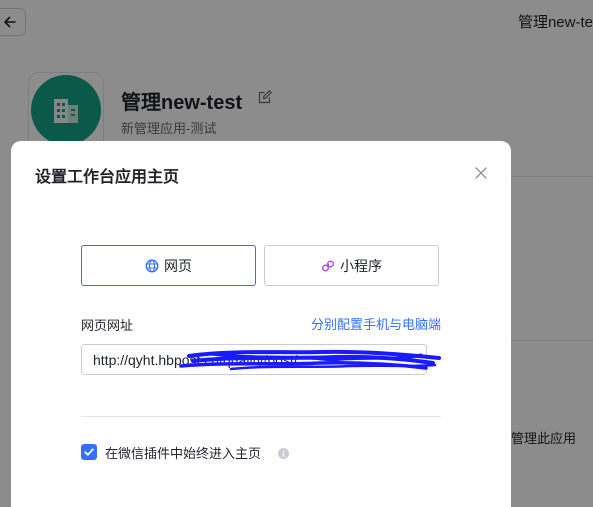 This screenshot has width=593, height=507. I want to click on globe-icon, so click(152, 266).